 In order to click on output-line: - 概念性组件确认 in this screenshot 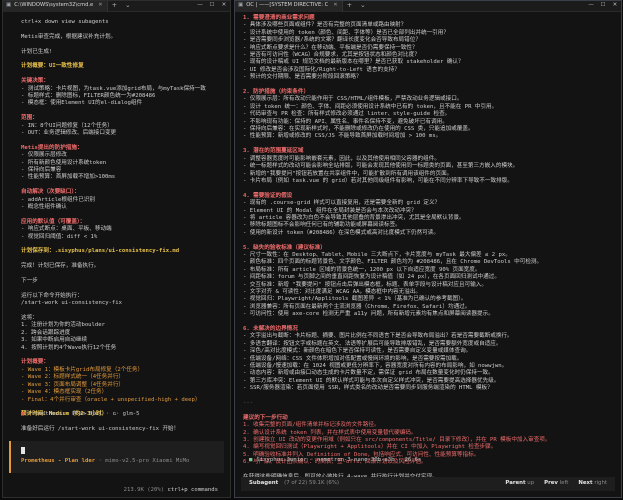, I will do `click(44, 207)`.